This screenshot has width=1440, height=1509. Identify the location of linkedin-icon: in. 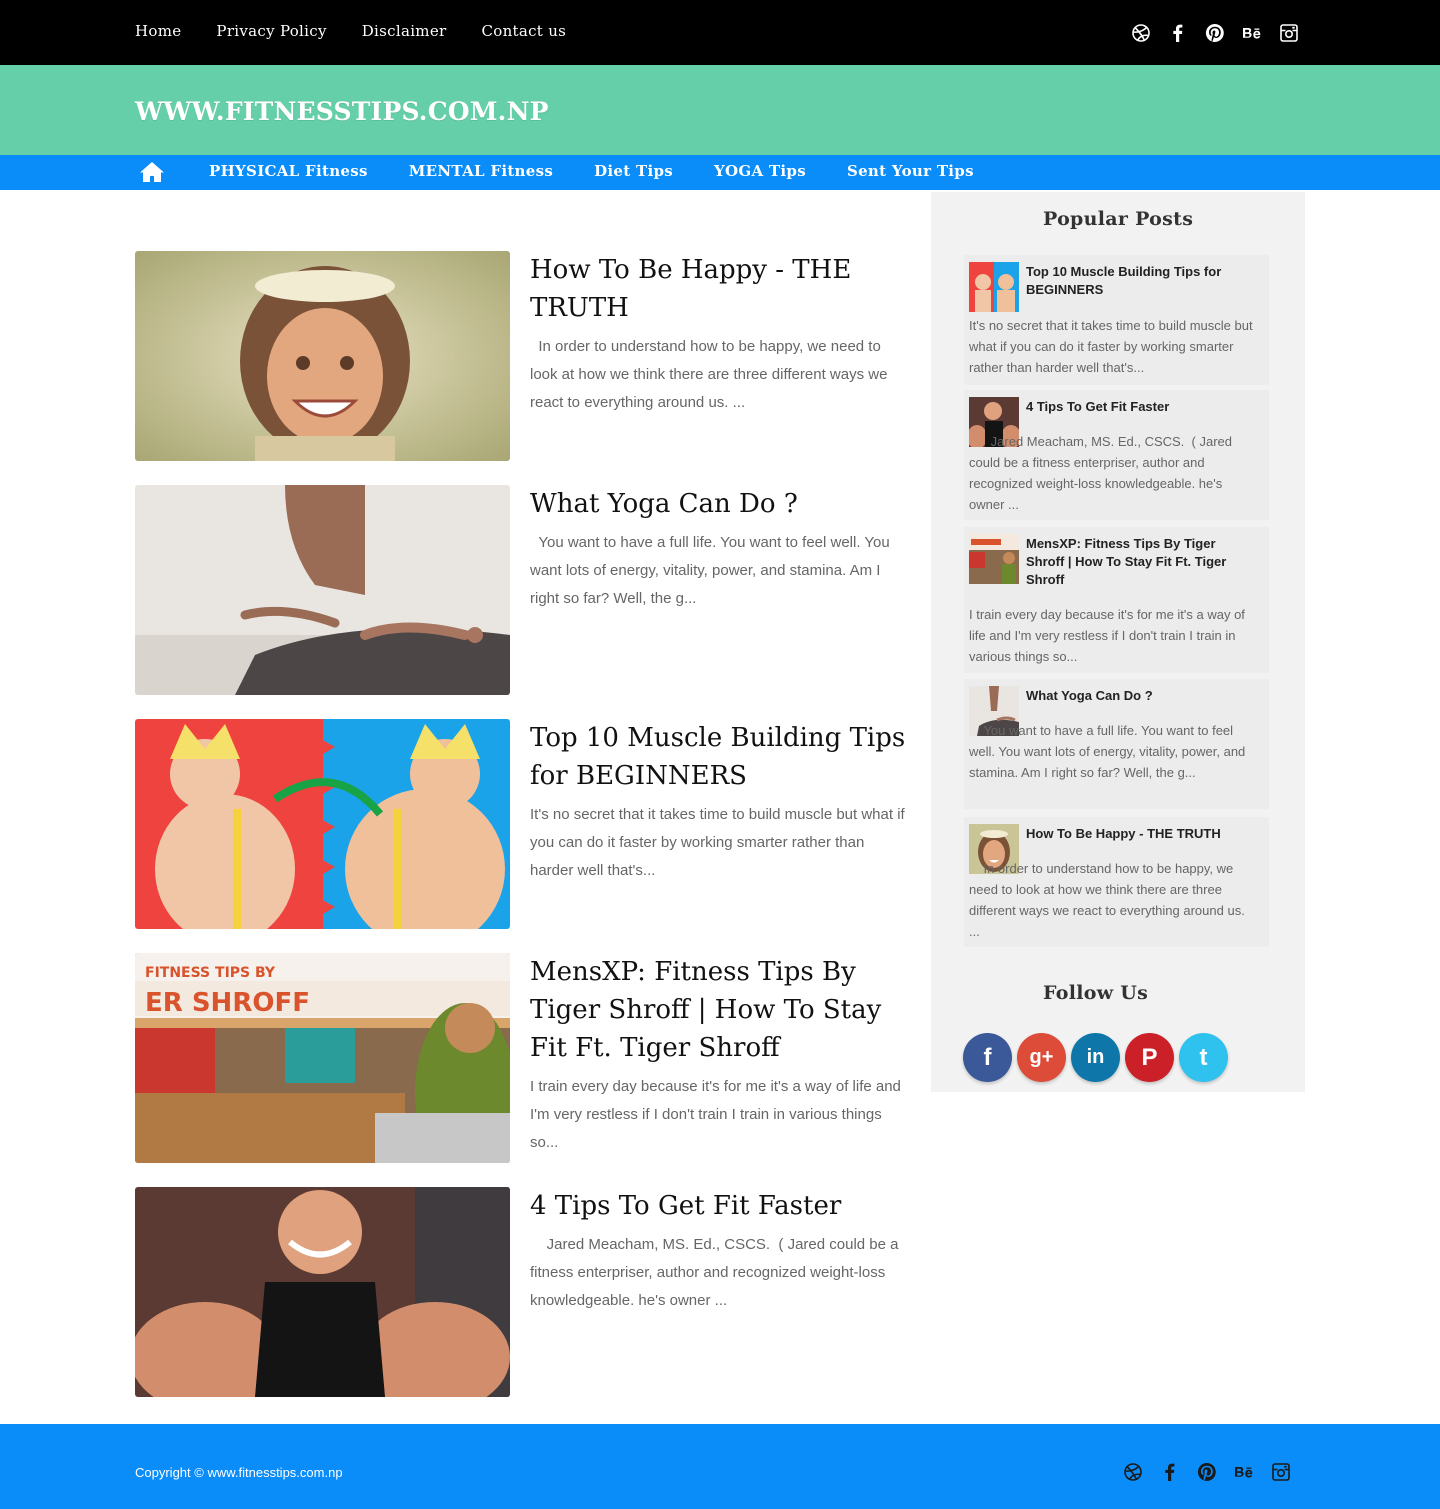
(1095, 1057).